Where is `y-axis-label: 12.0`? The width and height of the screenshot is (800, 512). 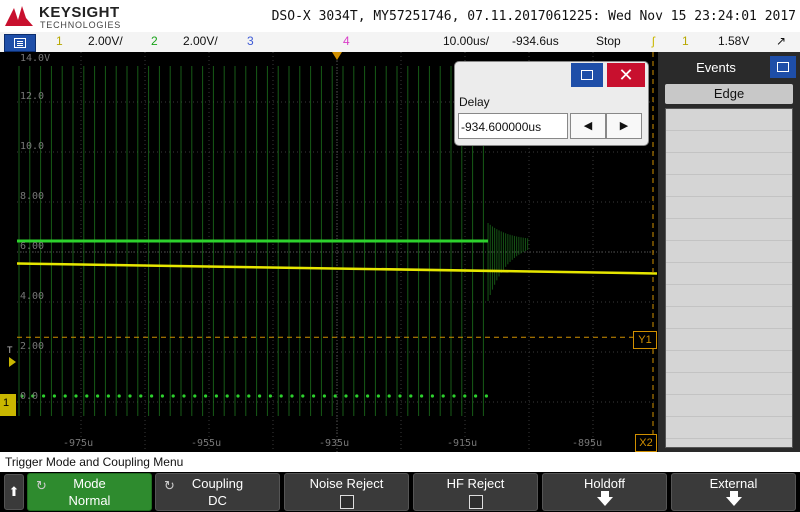
y-axis-label: 12.0 is located at coordinates (32, 96).